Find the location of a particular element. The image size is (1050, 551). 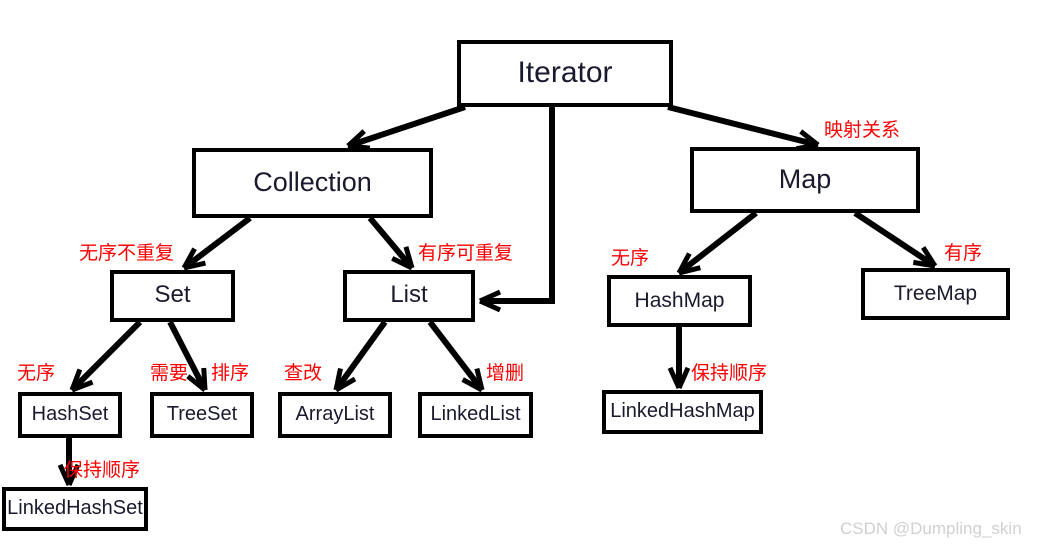

edge-map-to-treemap is located at coordinates (895, 239).